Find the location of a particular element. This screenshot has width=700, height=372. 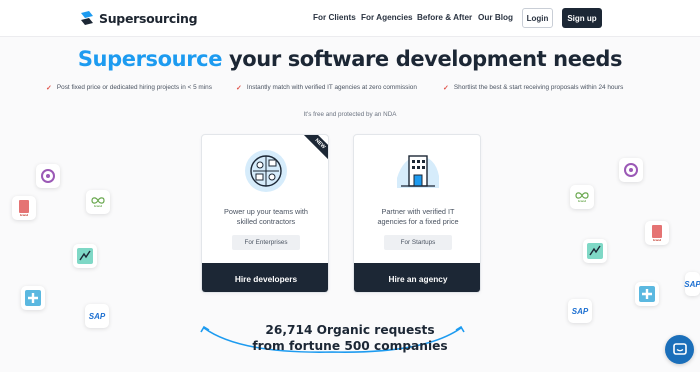

chat-widget-button is located at coordinates (679, 349).